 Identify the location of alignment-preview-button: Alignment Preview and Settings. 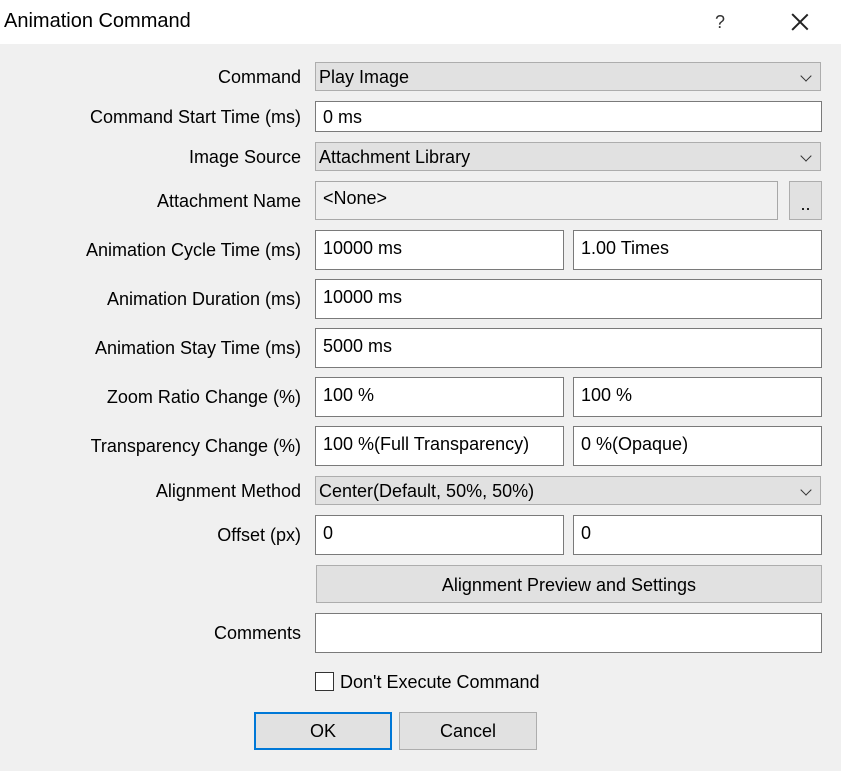
(569, 584).